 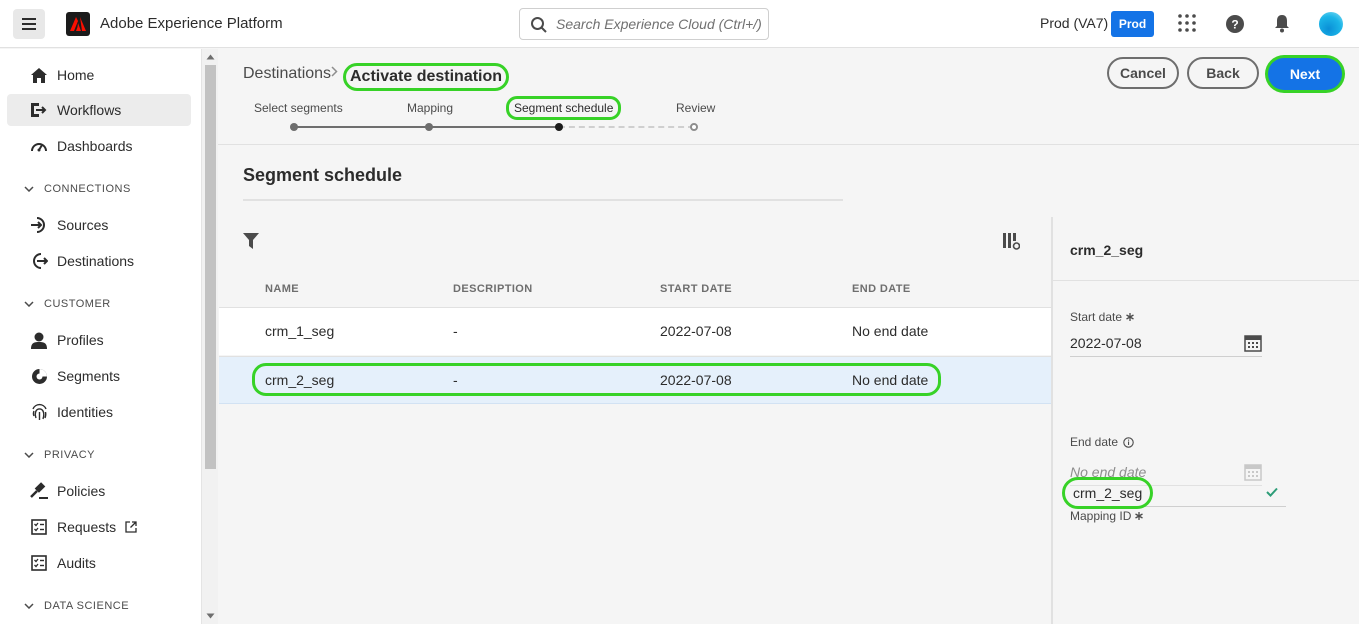 I want to click on gavel-icon, so click(x=39, y=490).